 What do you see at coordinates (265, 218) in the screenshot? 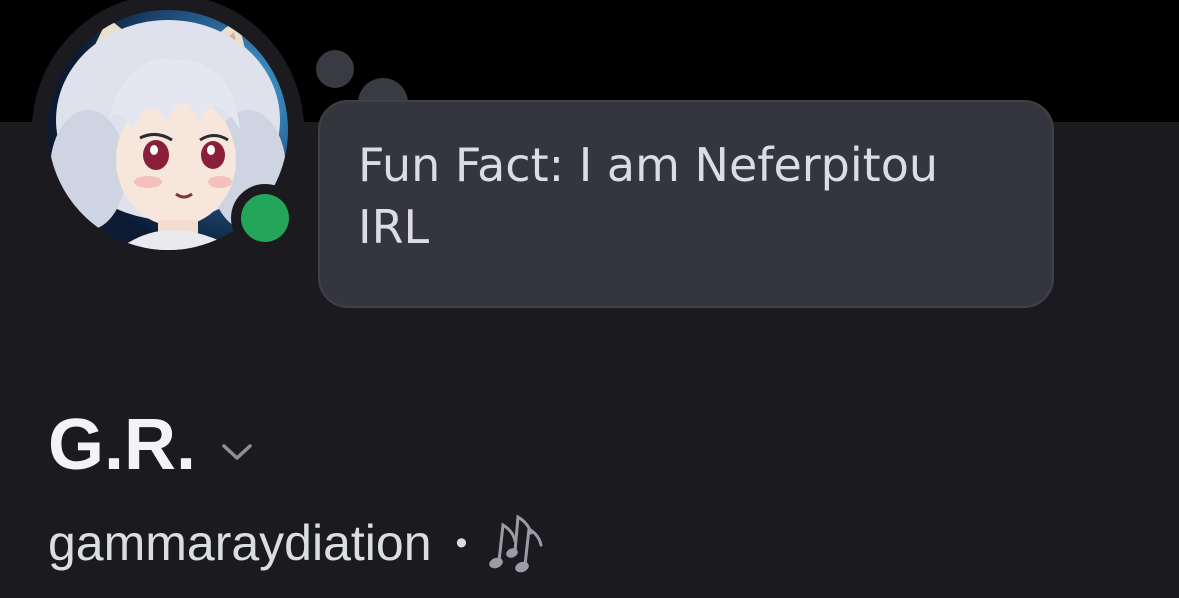
I see `online-status-icon` at bounding box center [265, 218].